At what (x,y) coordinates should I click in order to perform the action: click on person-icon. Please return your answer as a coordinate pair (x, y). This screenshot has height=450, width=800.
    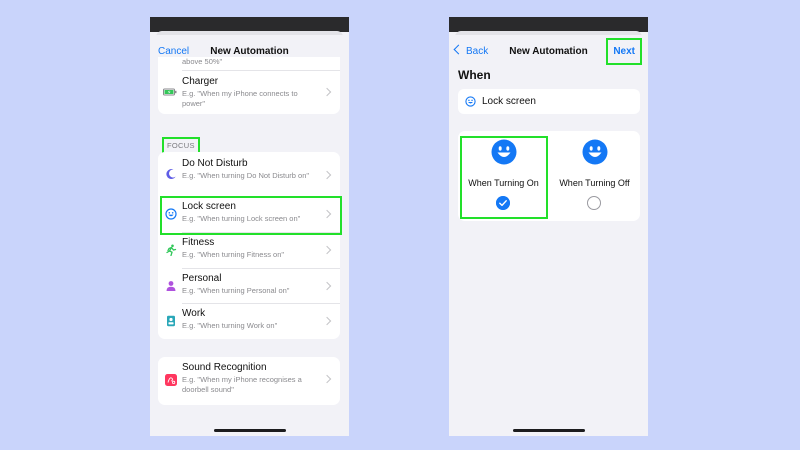
    Looking at the image, I should click on (171, 286).